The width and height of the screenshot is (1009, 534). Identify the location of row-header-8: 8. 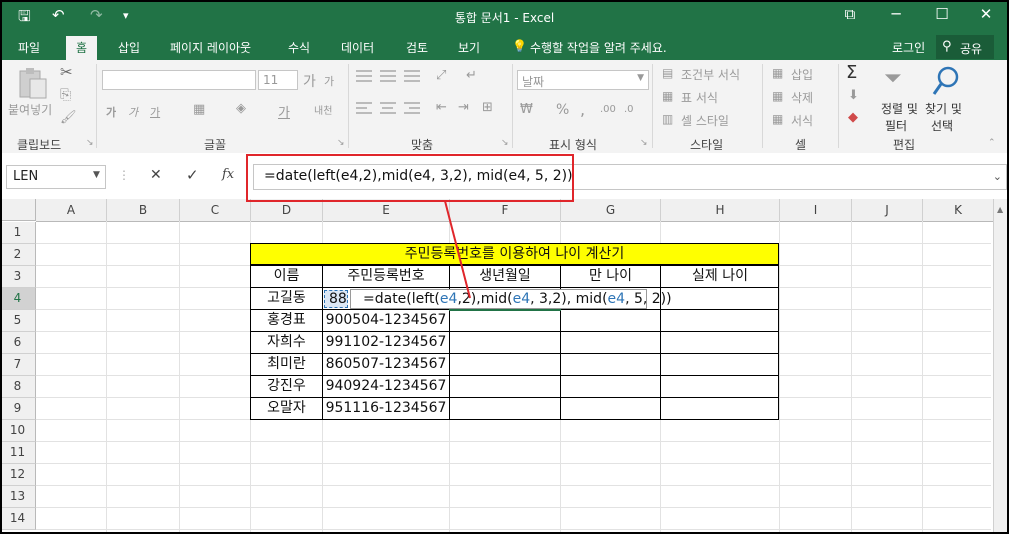
(18, 387).